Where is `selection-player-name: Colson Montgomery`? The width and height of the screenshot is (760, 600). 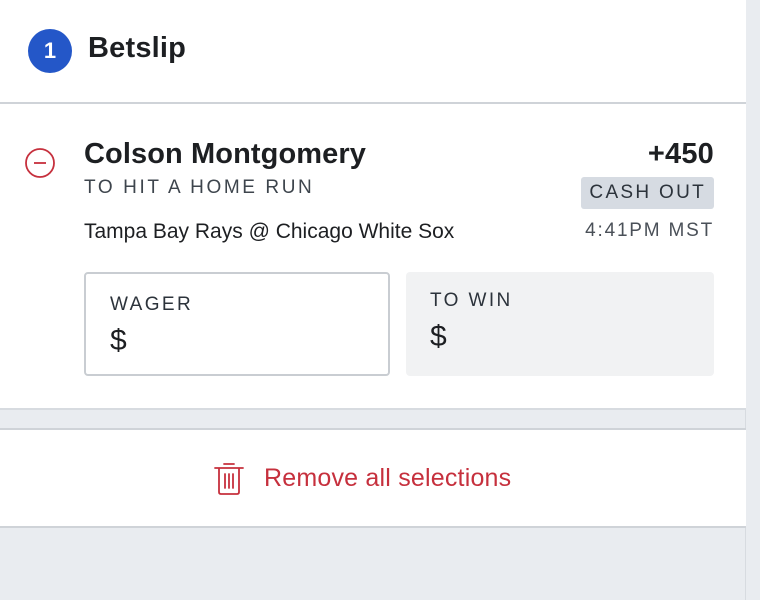
selection-player-name: Colson Montgomery is located at coordinates (225, 154).